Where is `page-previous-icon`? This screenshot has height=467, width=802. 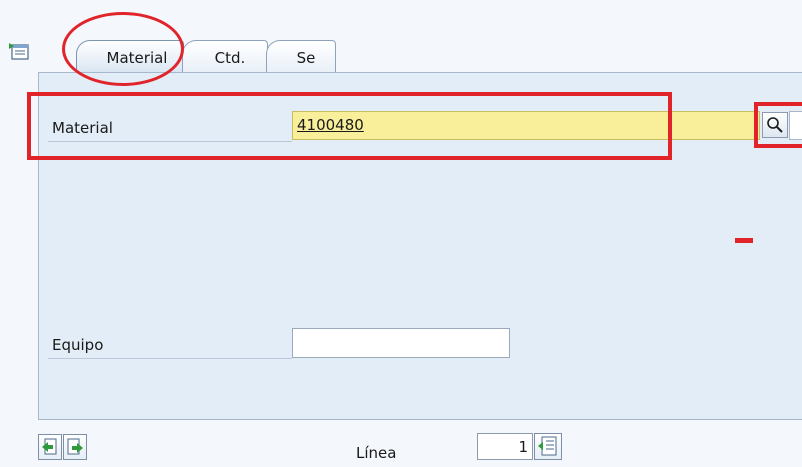
page-previous-icon is located at coordinates (49, 446).